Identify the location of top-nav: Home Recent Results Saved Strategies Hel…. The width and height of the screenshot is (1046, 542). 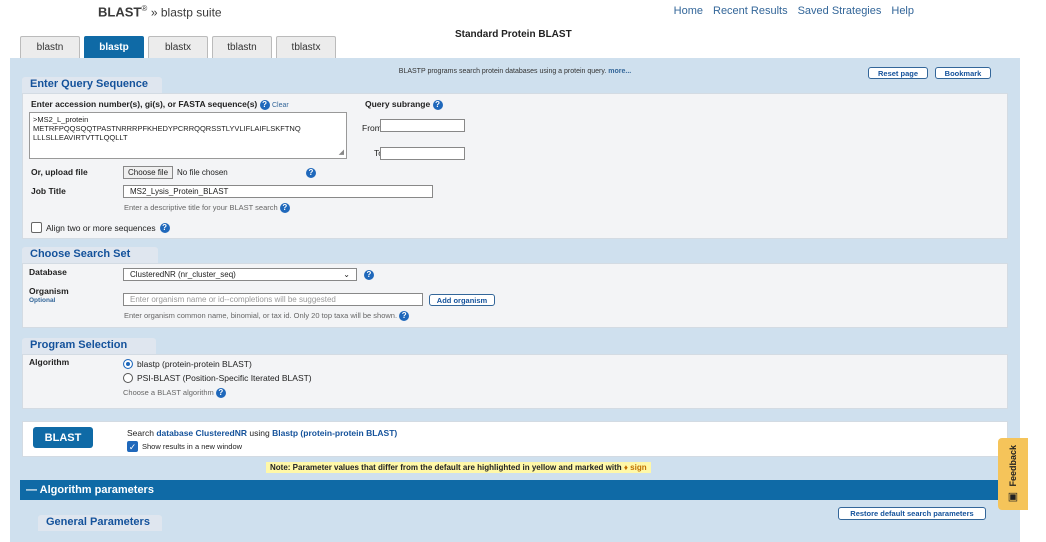
(794, 11).